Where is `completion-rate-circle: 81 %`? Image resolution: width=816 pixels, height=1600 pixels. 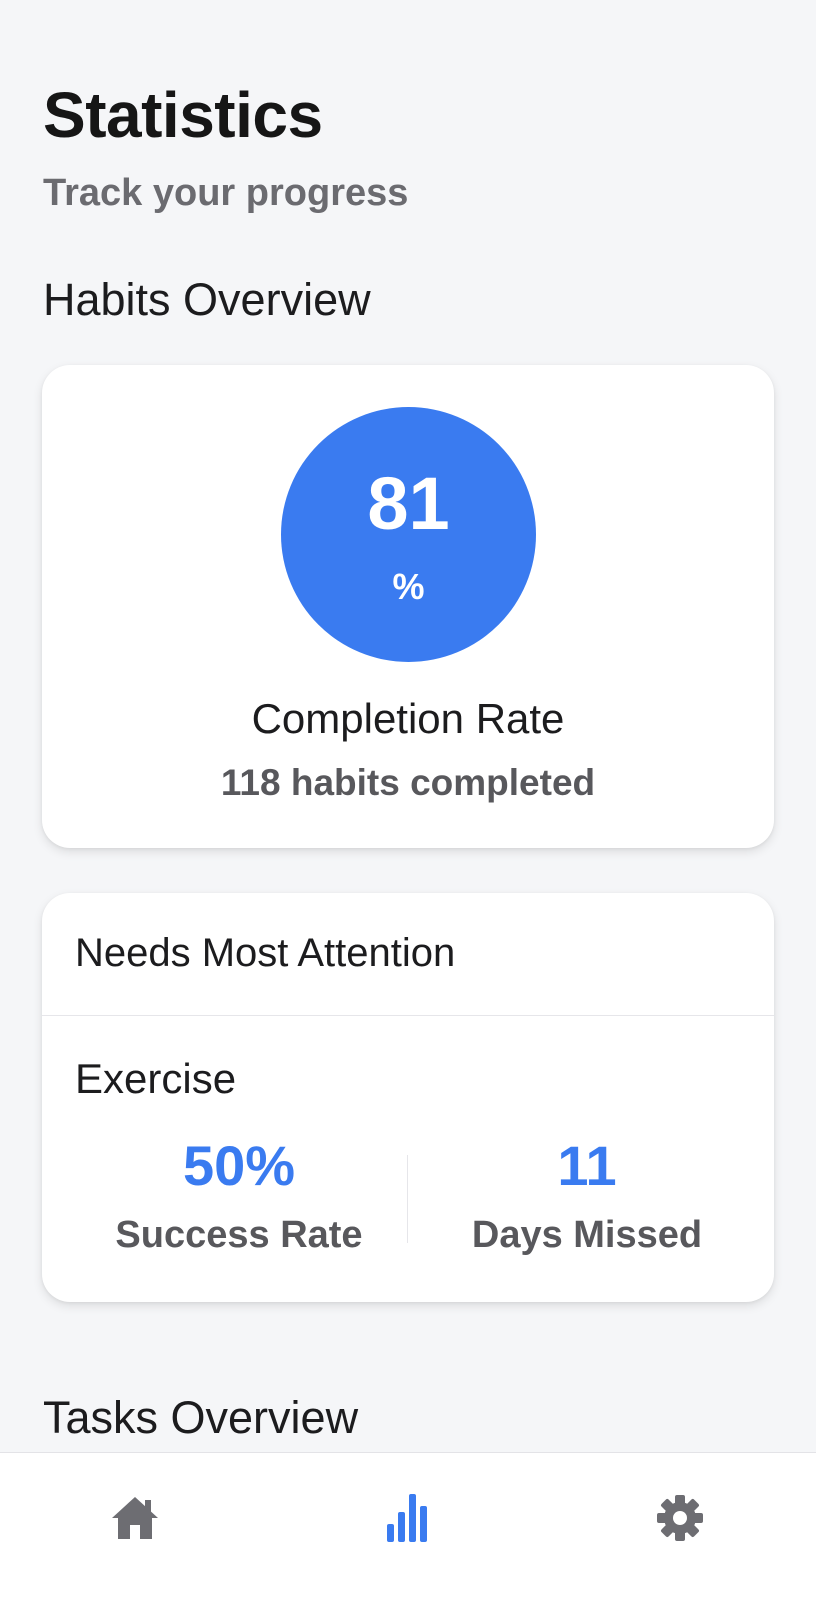 completion-rate-circle: 81 % is located at coordinates (408, 534).